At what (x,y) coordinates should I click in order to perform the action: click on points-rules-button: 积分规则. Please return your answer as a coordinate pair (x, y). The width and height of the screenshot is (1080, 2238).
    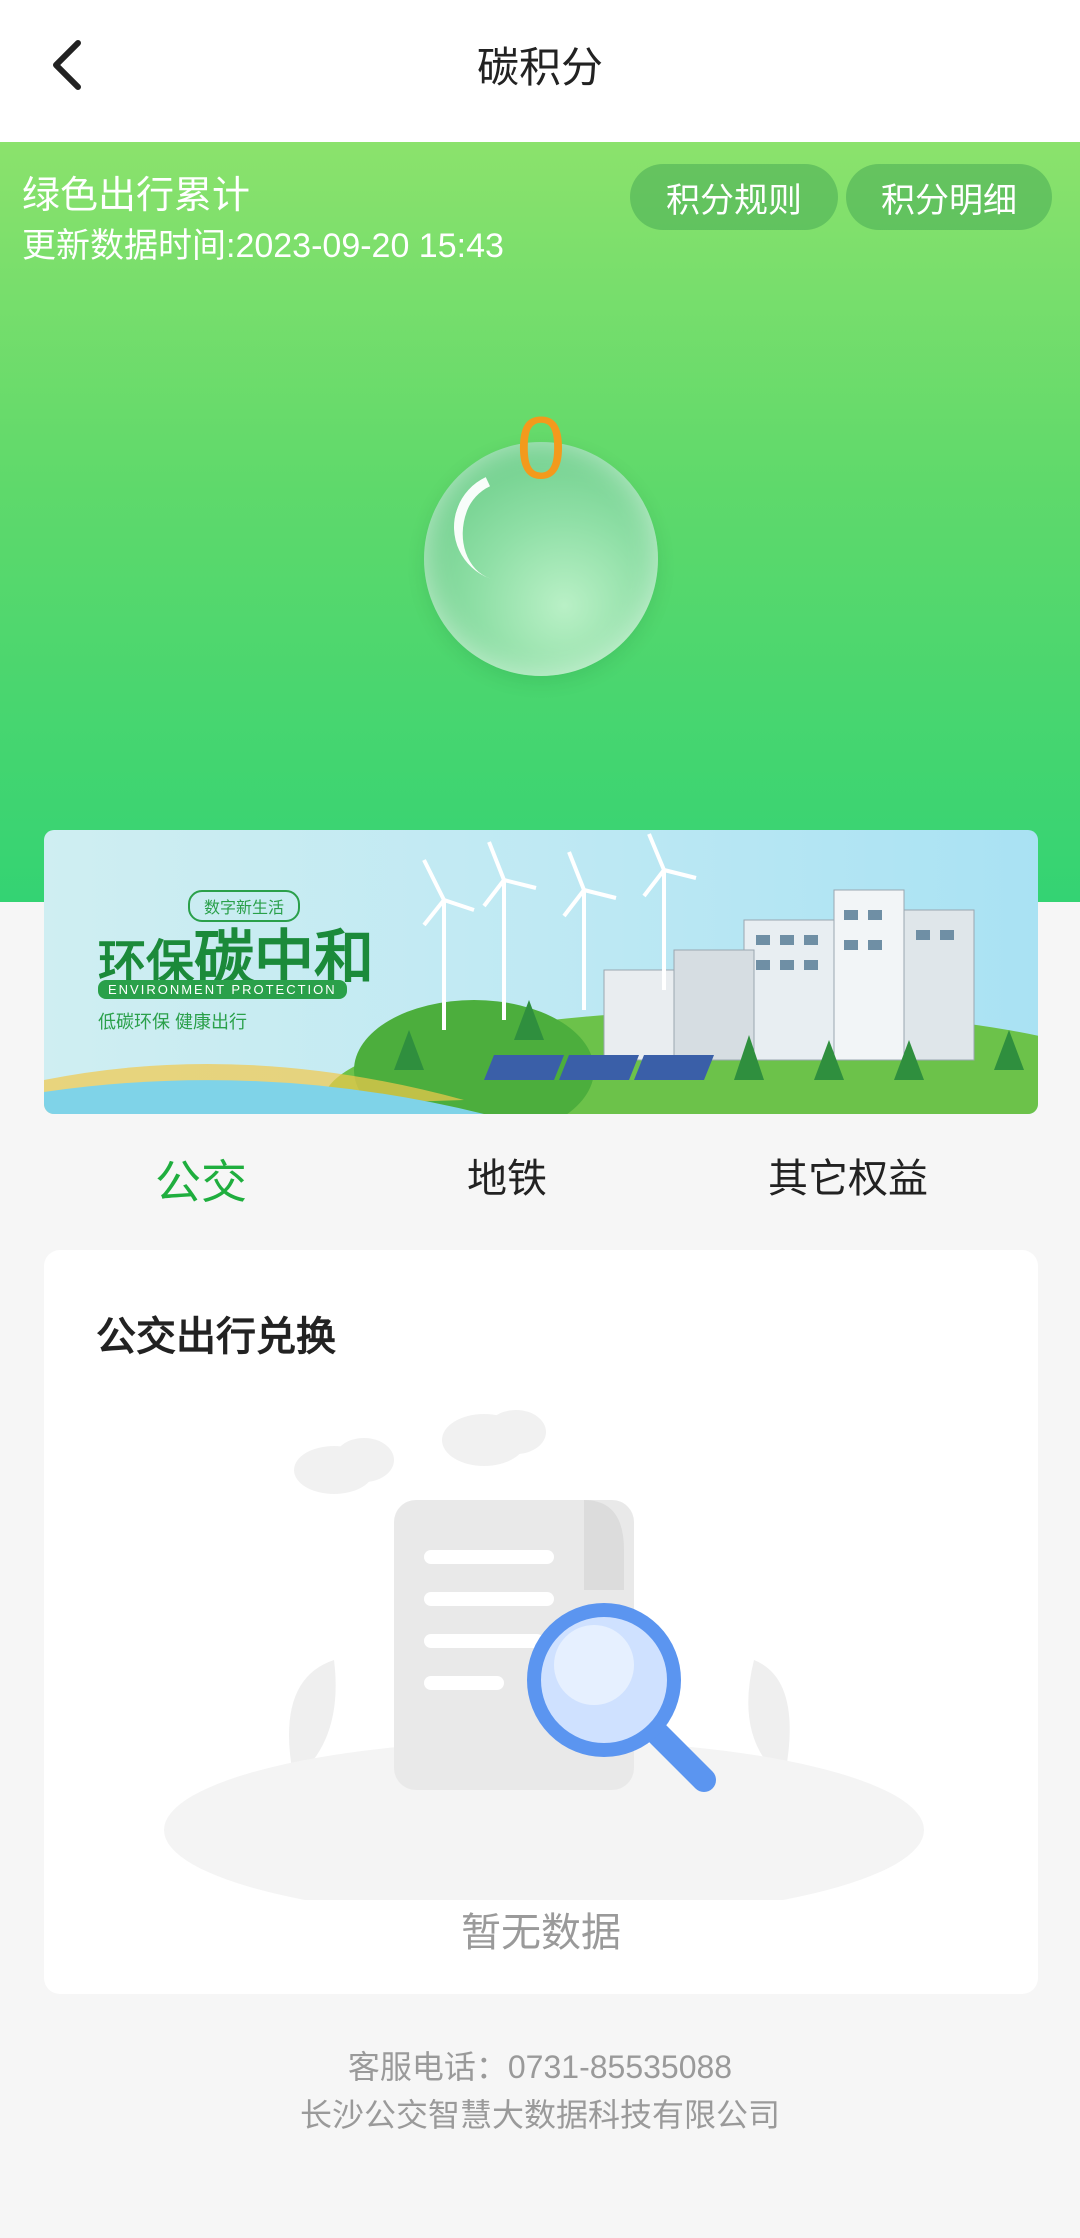
    Looking at the image, I should click on (734, 197).